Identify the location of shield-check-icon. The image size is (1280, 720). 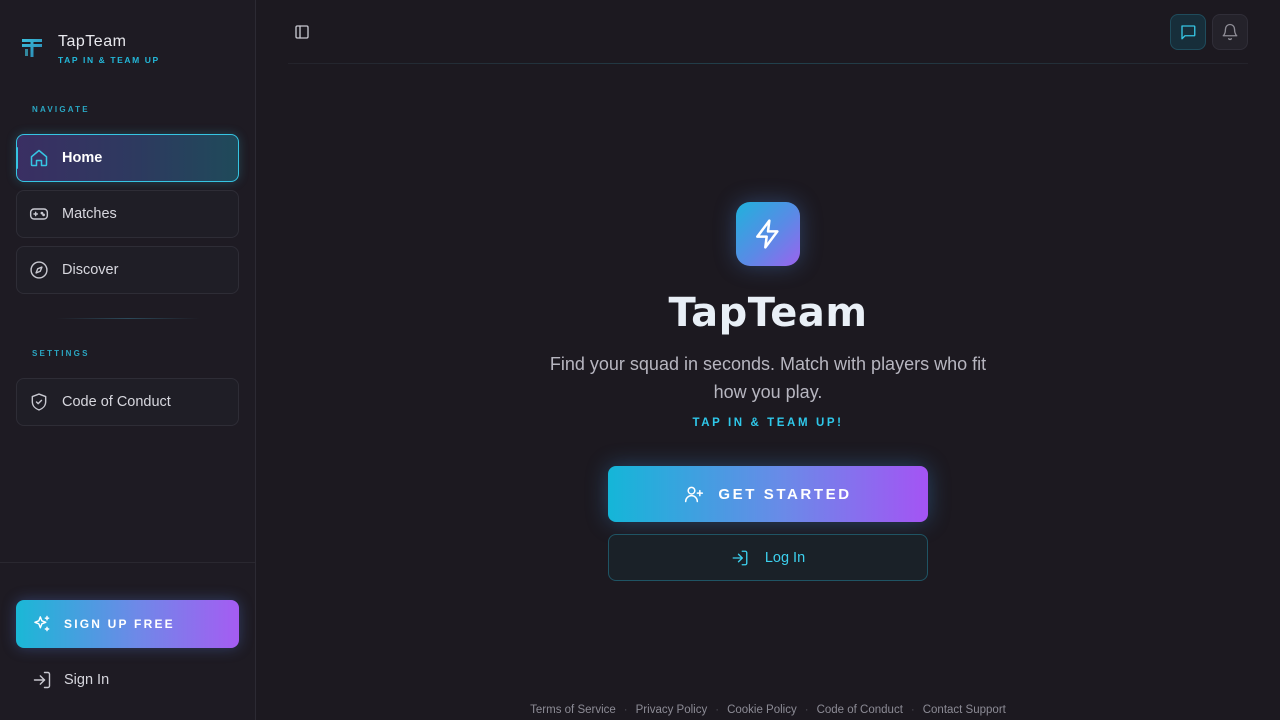
(39, 402).